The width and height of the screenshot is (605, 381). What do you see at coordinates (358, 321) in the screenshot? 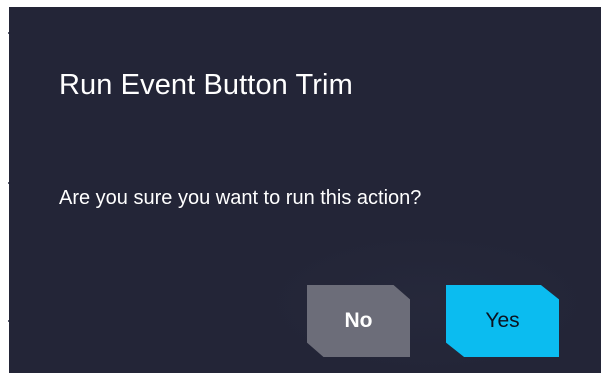
I see `no-button: No` at bounding box center [358, 321].